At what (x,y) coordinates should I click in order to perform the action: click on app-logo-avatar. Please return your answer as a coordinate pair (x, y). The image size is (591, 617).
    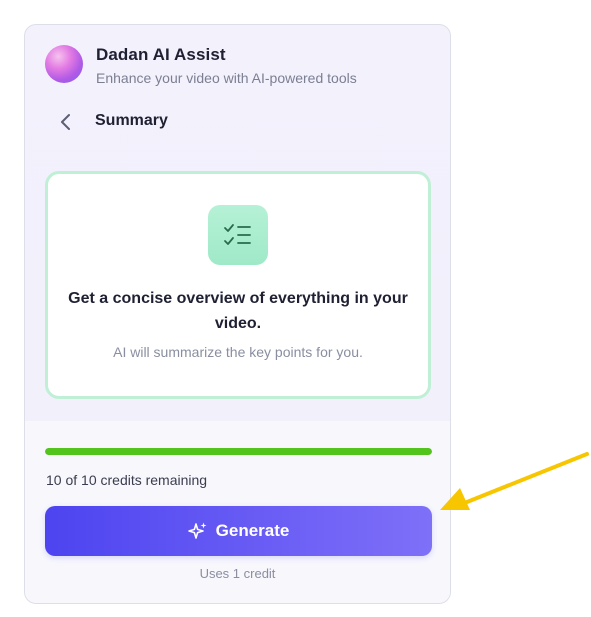
    Looking at the image, I should click on (64, 64).